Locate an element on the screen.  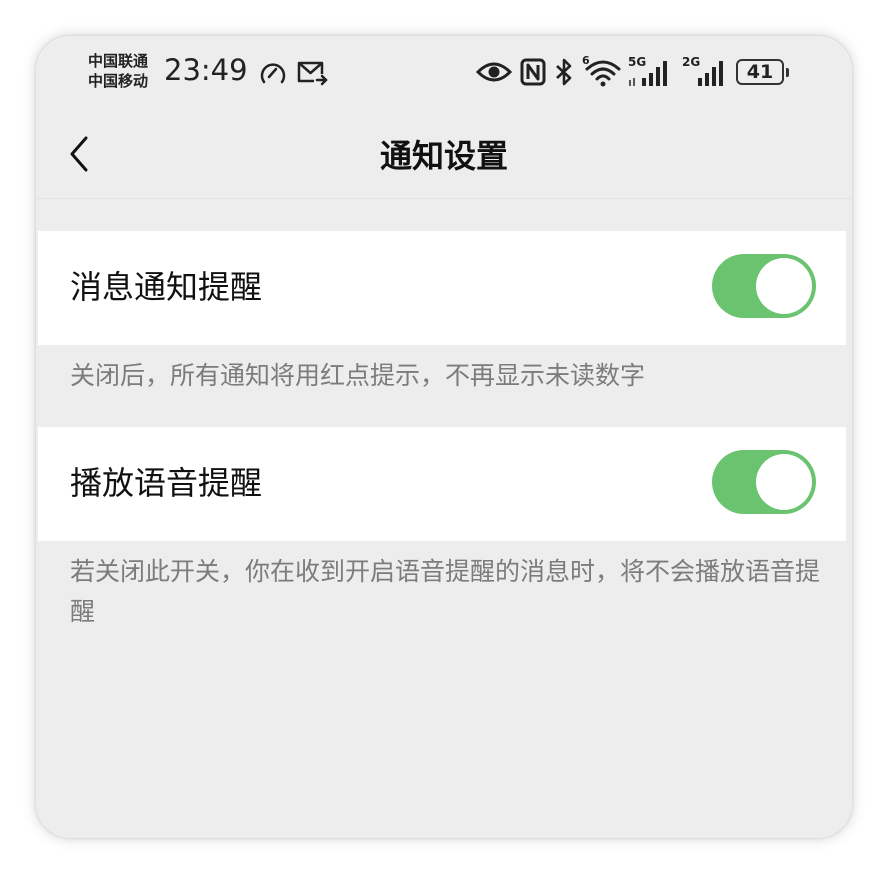
battery-indicator: 41 is located at coordinates (762, 72).